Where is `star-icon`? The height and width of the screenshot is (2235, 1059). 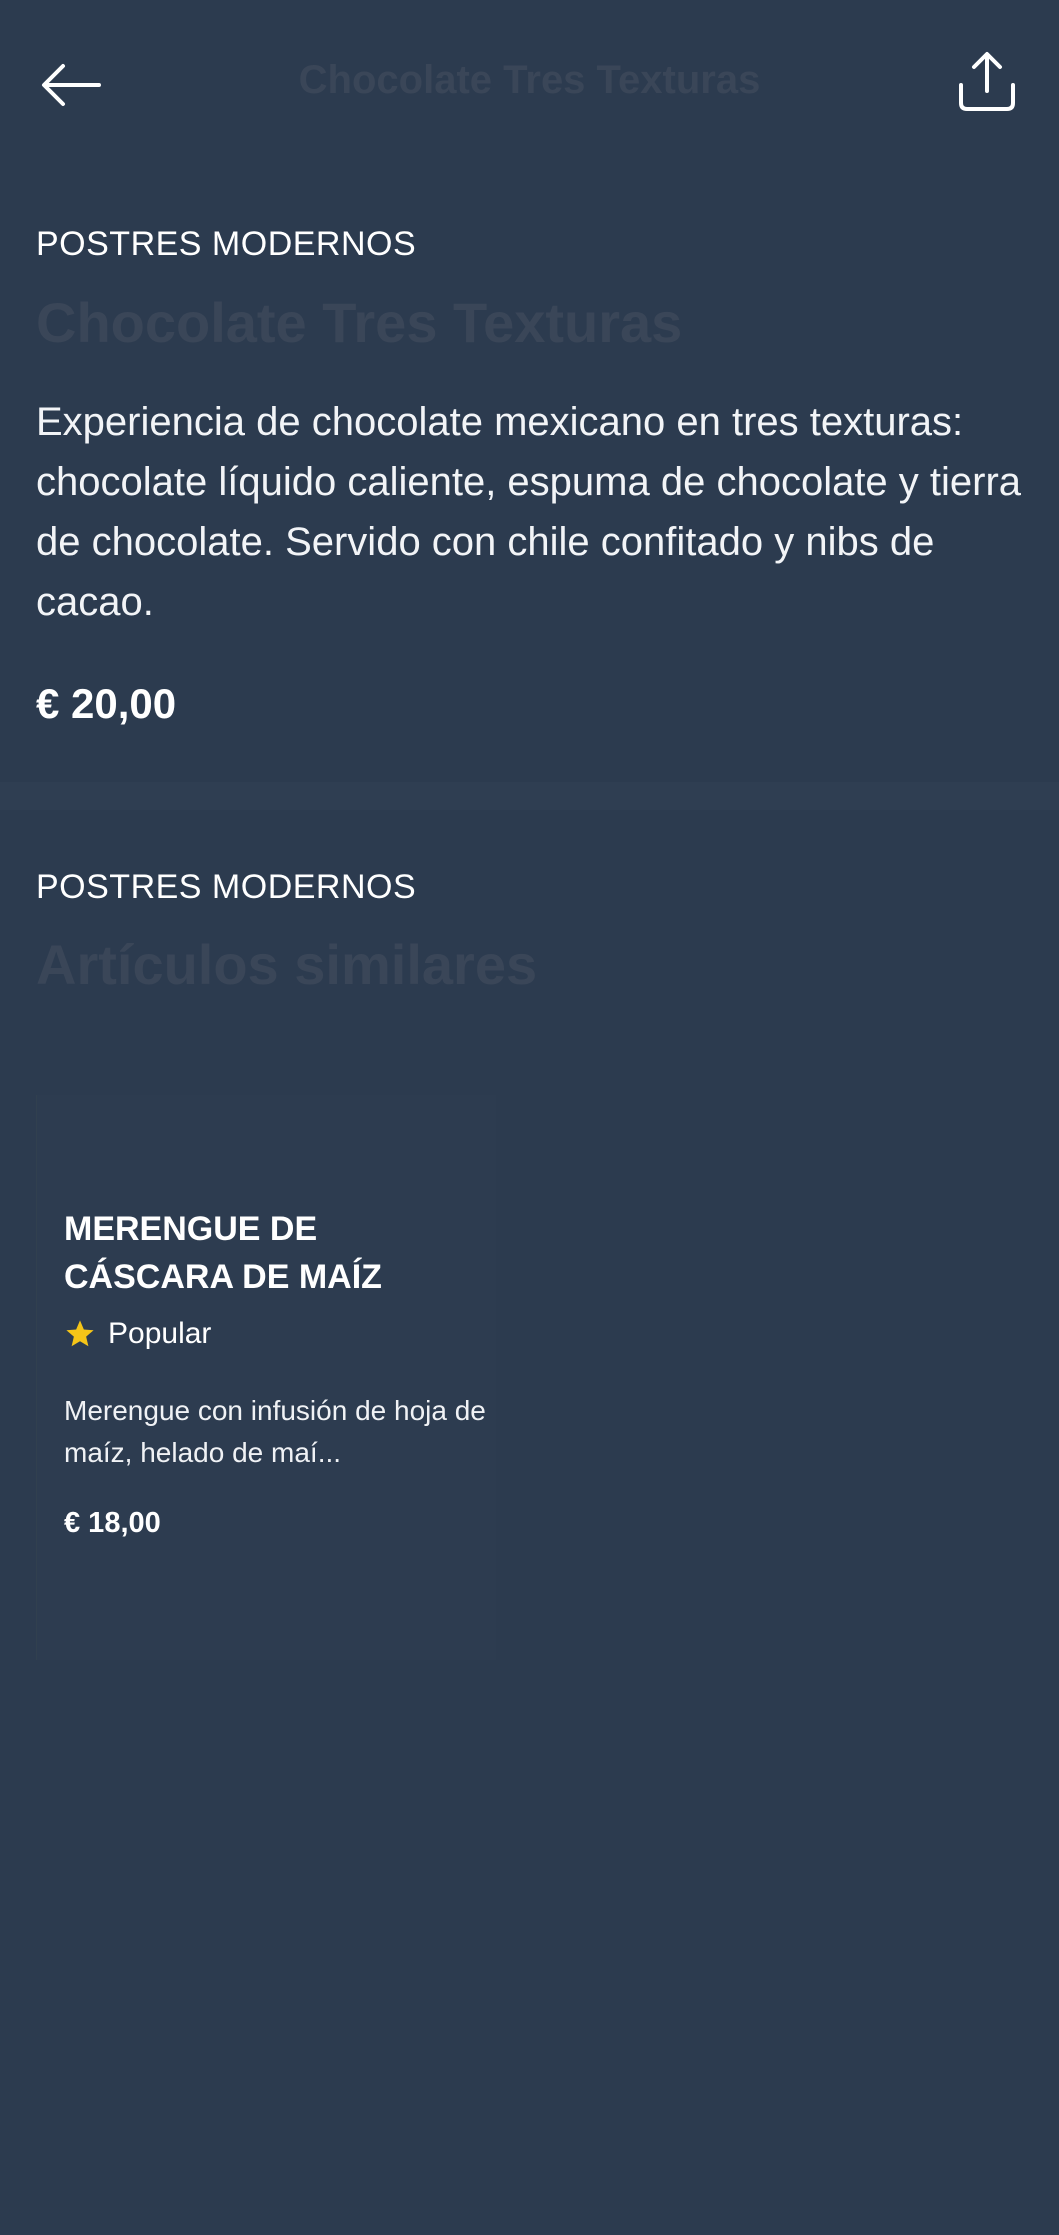 star-icon is located at coordinates (80, 1334).